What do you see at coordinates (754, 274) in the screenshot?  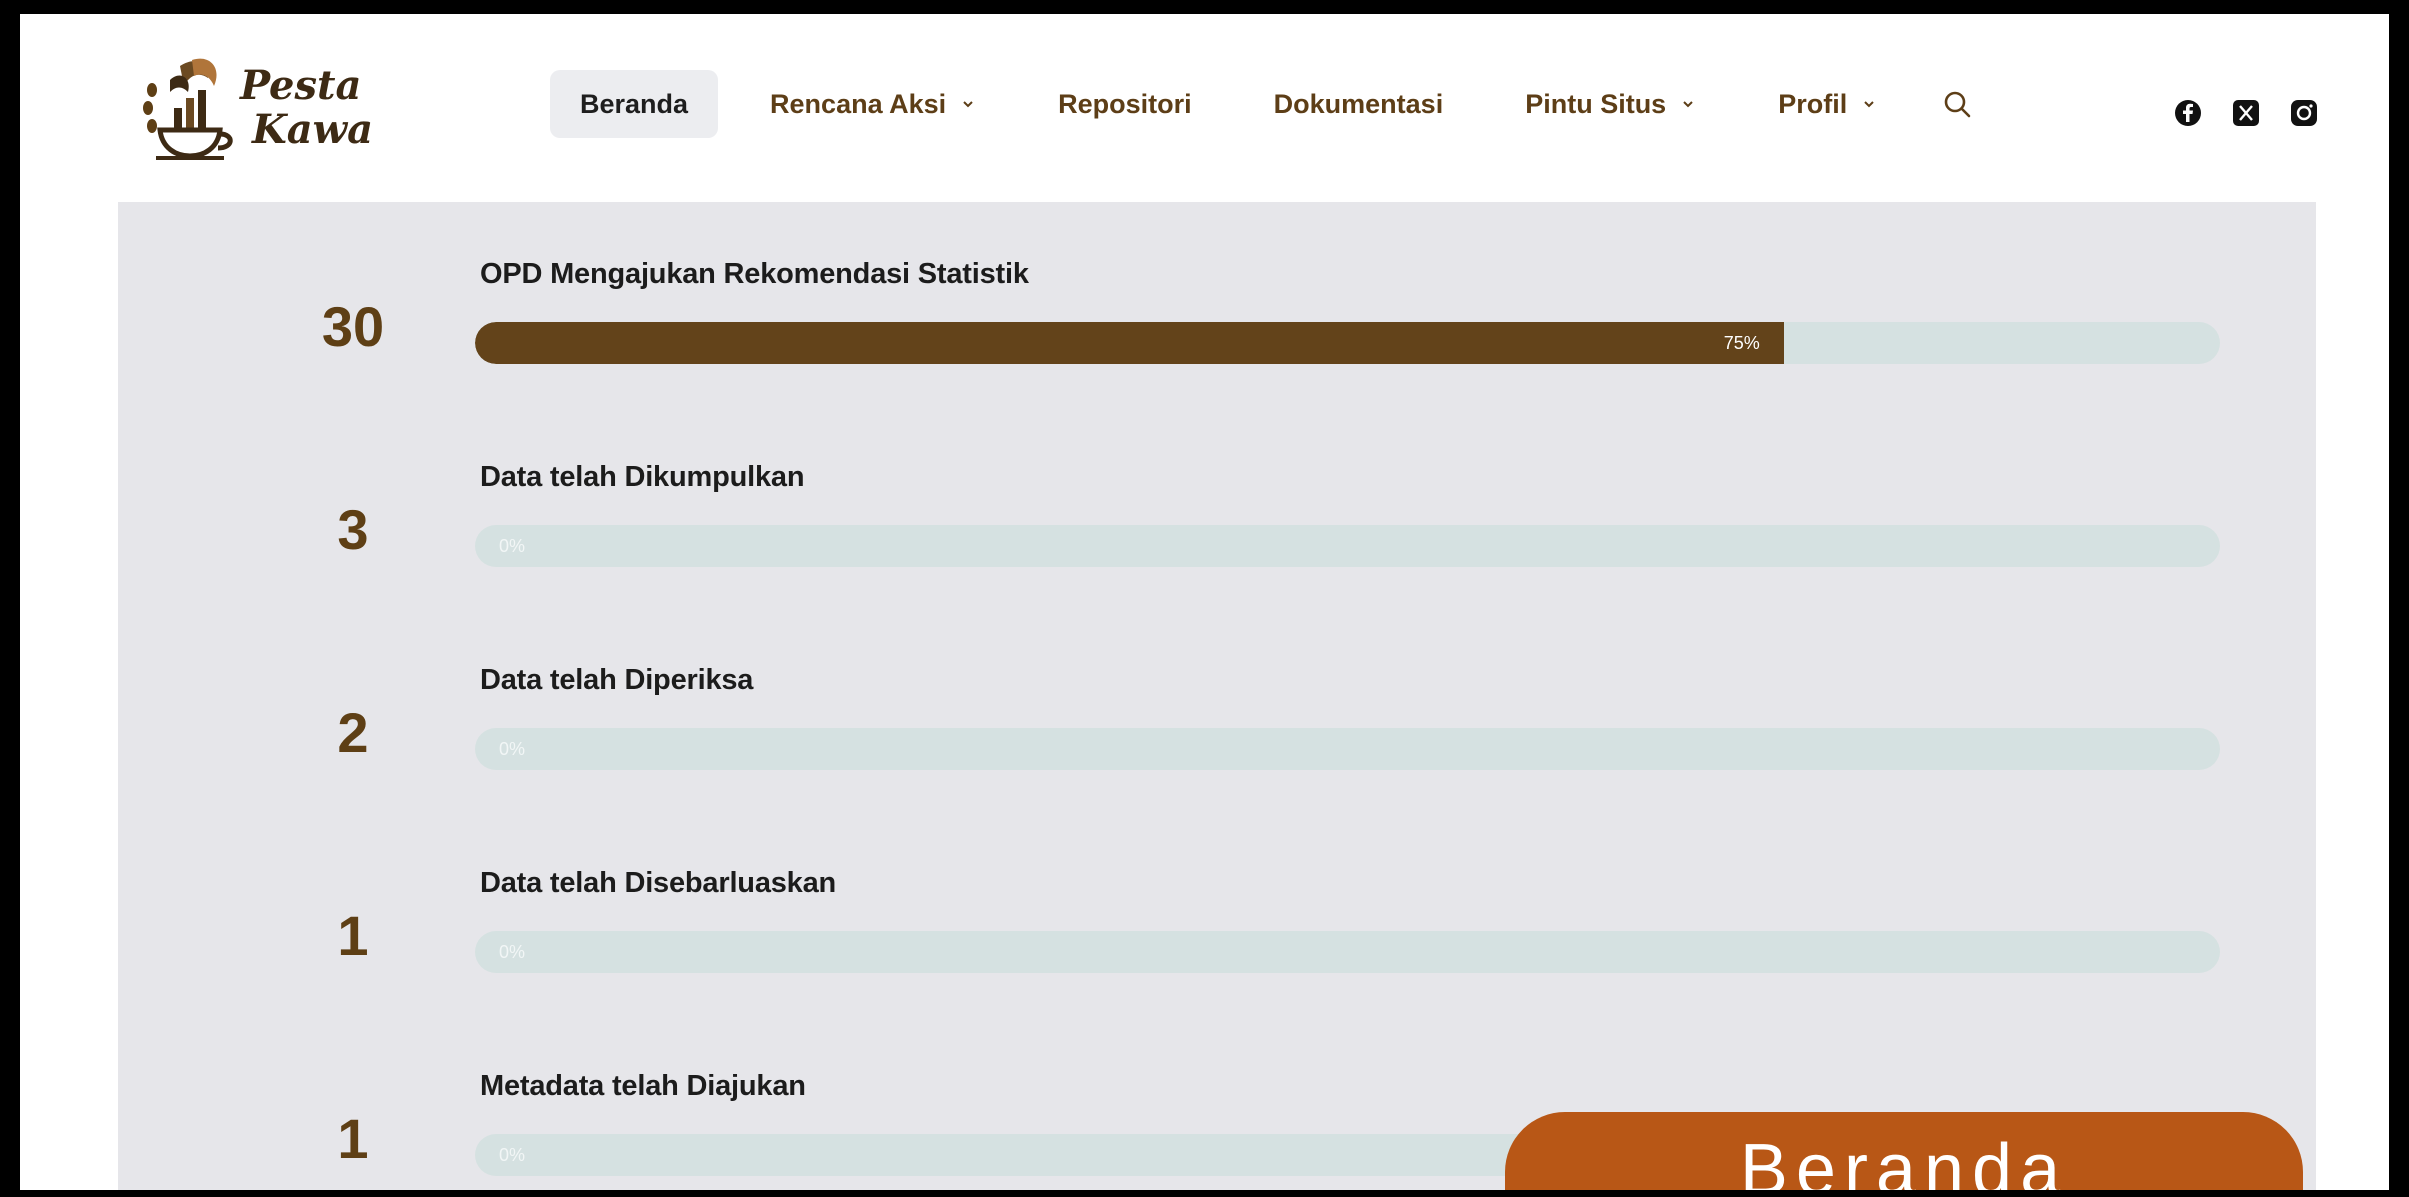 I see `stat-label: OPD Mengajukan Rekomendasi Statistik` at bounding box center [754, 274].